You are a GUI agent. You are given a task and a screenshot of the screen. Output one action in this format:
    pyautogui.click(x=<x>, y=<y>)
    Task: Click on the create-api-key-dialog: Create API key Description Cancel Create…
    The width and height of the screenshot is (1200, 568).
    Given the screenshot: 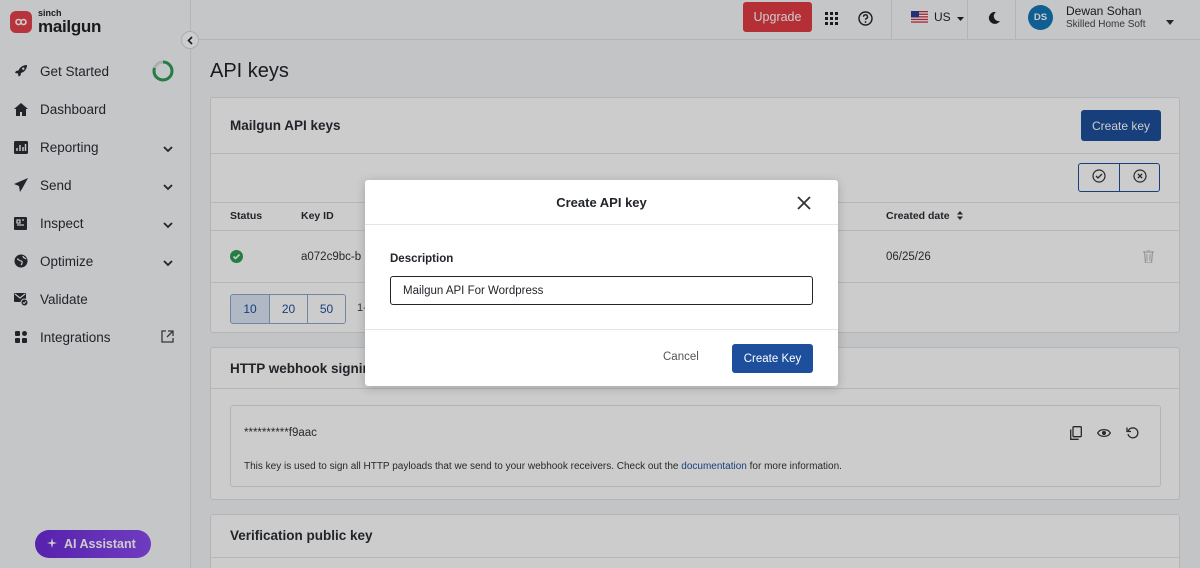 What is the action you would take?
    pyautogui.click(x=601, y=283)
    